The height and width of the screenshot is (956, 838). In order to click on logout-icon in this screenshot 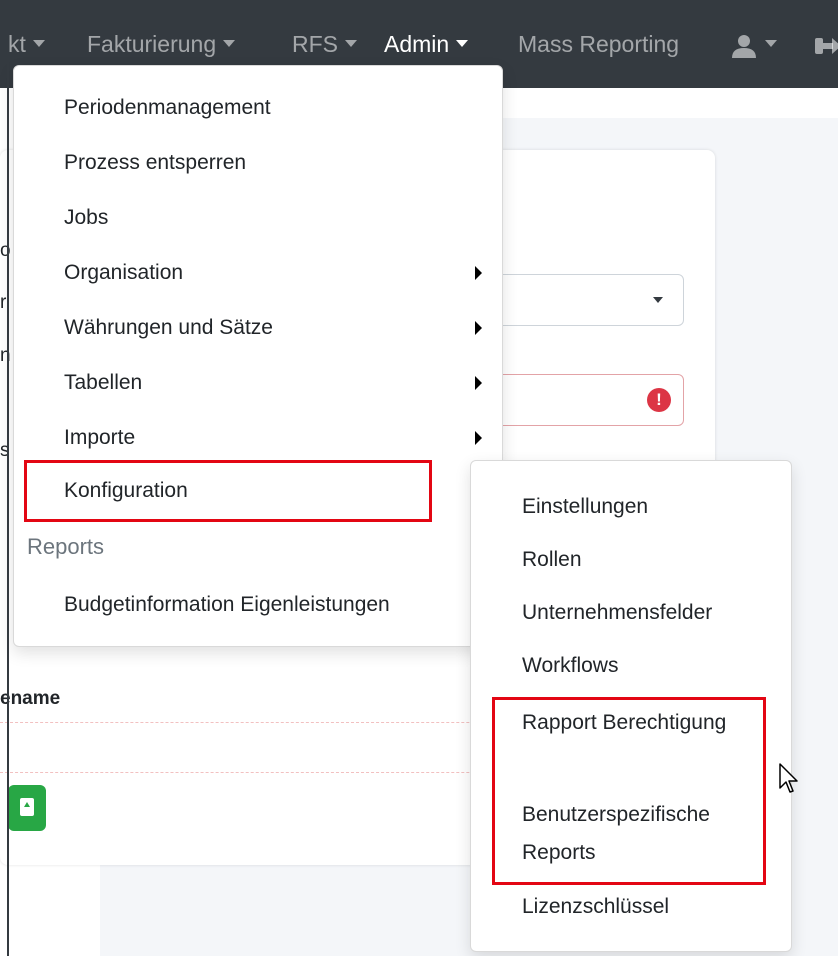, I will do `click(826, 45)`.